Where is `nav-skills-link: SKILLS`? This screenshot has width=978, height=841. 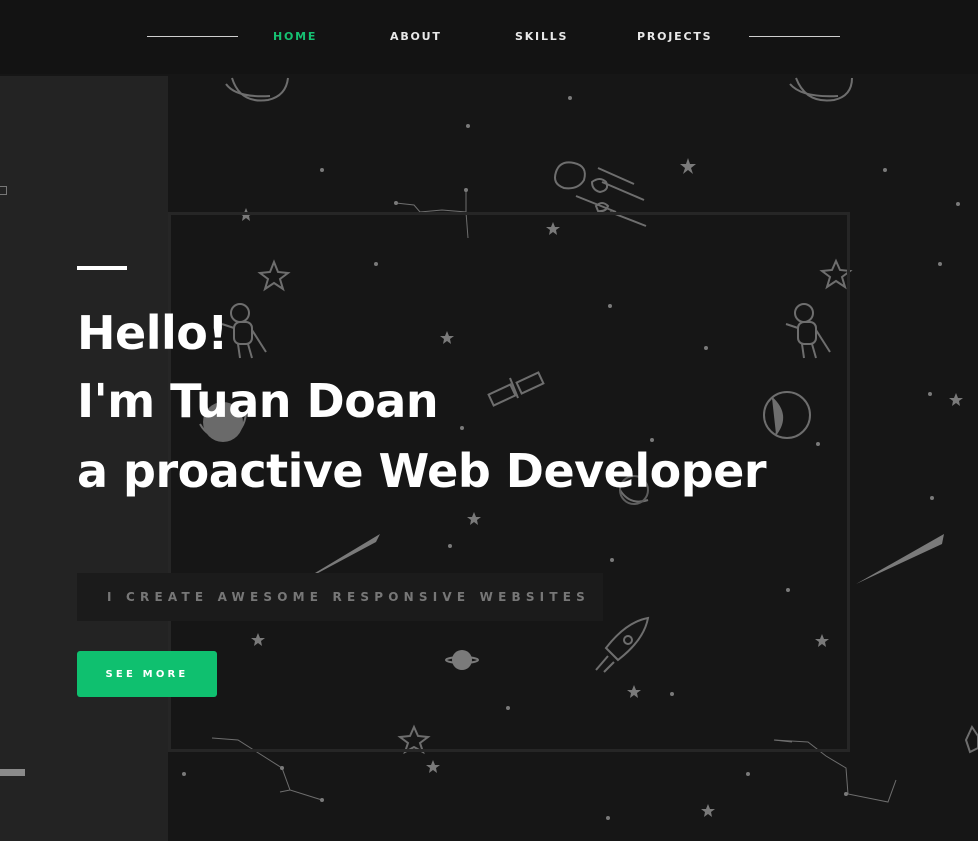 nav-skills-link: SKILLS is located at coordinates (541, 36).